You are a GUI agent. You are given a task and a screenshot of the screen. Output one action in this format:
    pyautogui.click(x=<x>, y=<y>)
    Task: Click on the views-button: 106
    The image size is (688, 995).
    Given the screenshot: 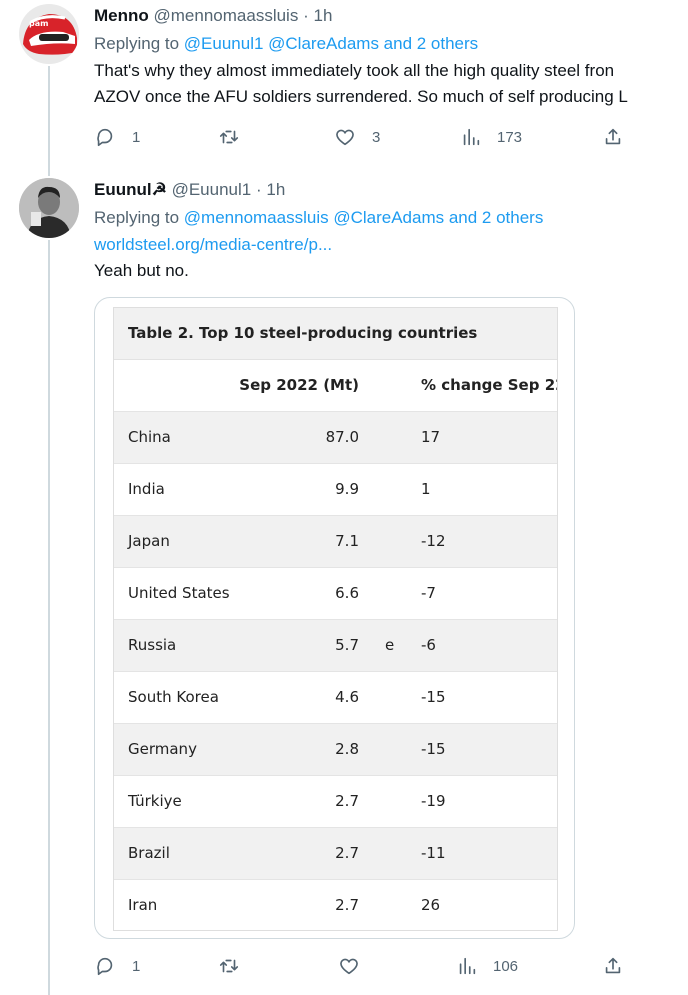 What is the action you would take?
    pyautogui.click(x=487, y=966)
    